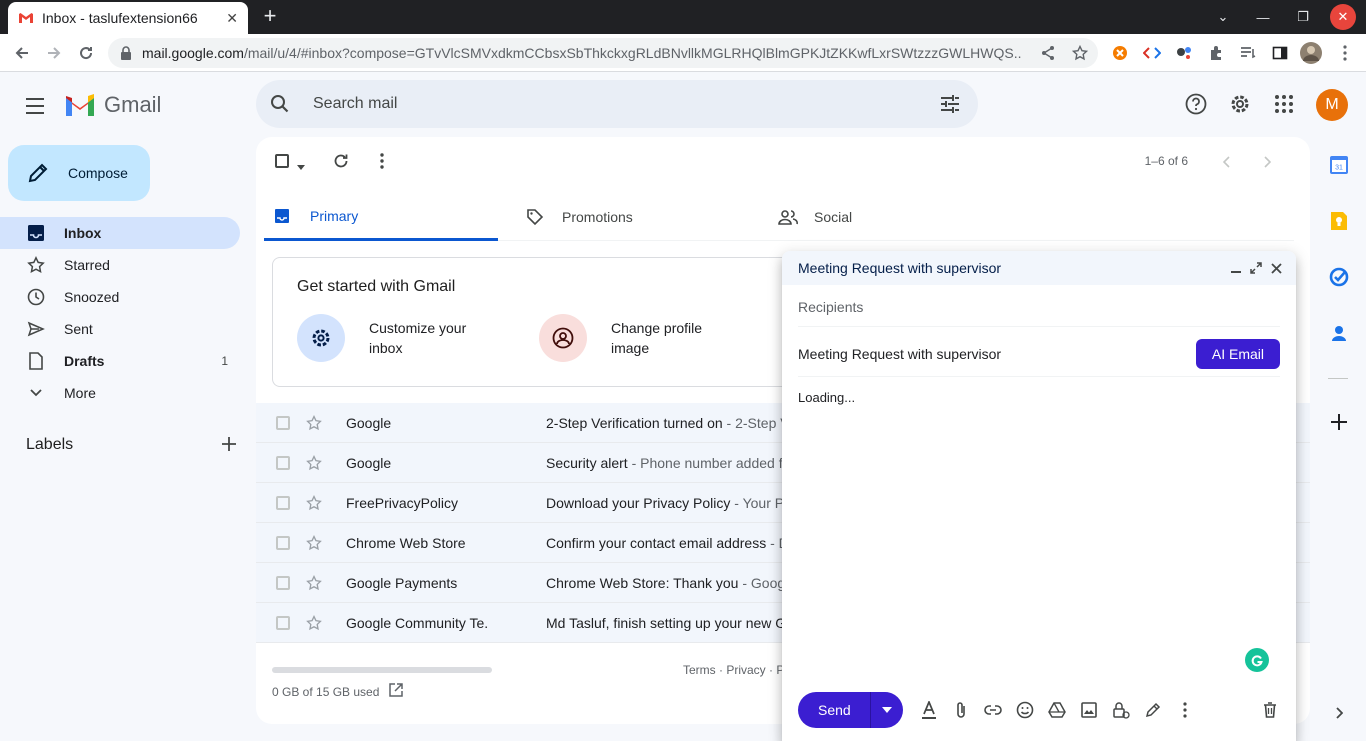 This screenshot has height=741, width=1366. What do you see at coordinates (834, 710) in the screenshot?
I see `send-button: Send` at bounding box center [834, 710].